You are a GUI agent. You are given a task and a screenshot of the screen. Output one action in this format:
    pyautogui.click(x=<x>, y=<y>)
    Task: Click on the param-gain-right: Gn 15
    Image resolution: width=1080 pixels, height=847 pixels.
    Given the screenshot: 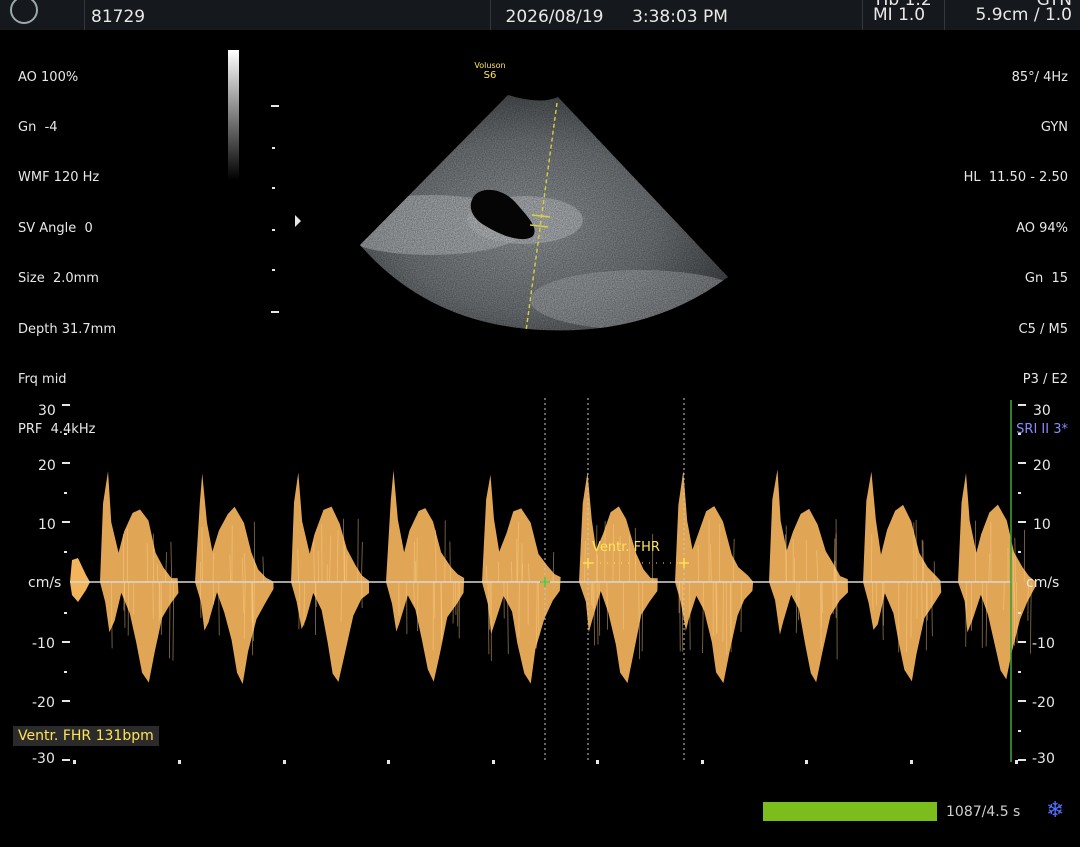 What is the action you would take?
    pyautogui.click(x=1016, y=279)
    